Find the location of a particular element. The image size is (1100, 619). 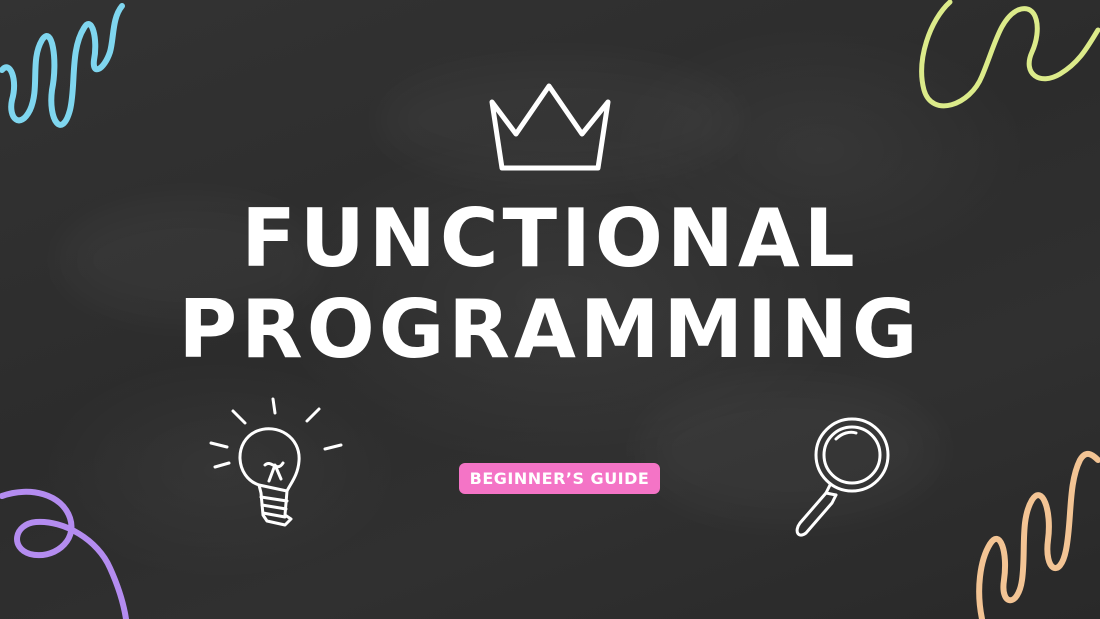

orange-squiggle-decoration is located at coordinates (1038, 535).